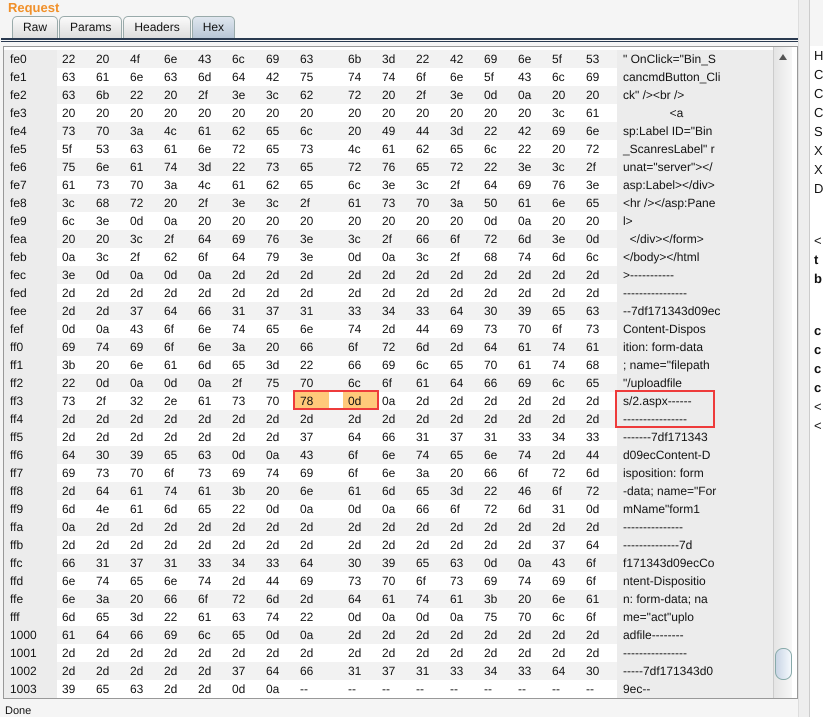 This screenshot has width=823, height=717. Describe the element at coordinates (278, 581) in the screenshot. I see `hex-cell: 44` at that location.